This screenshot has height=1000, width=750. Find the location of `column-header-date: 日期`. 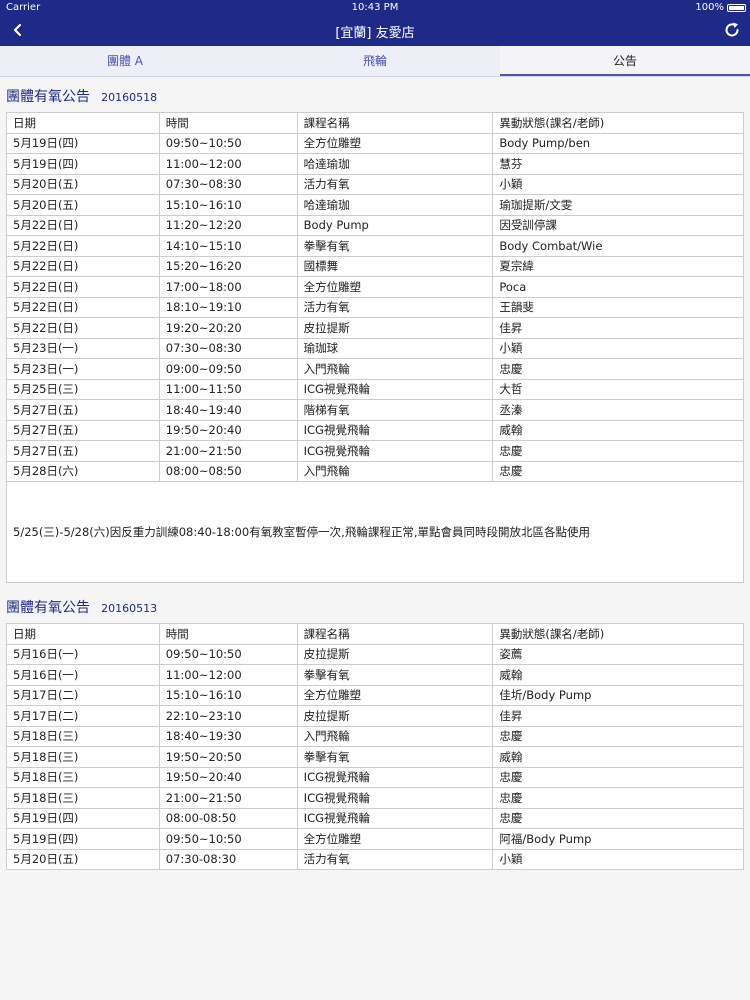

column-header-date: 日期 is located at coordinates (83, 123).